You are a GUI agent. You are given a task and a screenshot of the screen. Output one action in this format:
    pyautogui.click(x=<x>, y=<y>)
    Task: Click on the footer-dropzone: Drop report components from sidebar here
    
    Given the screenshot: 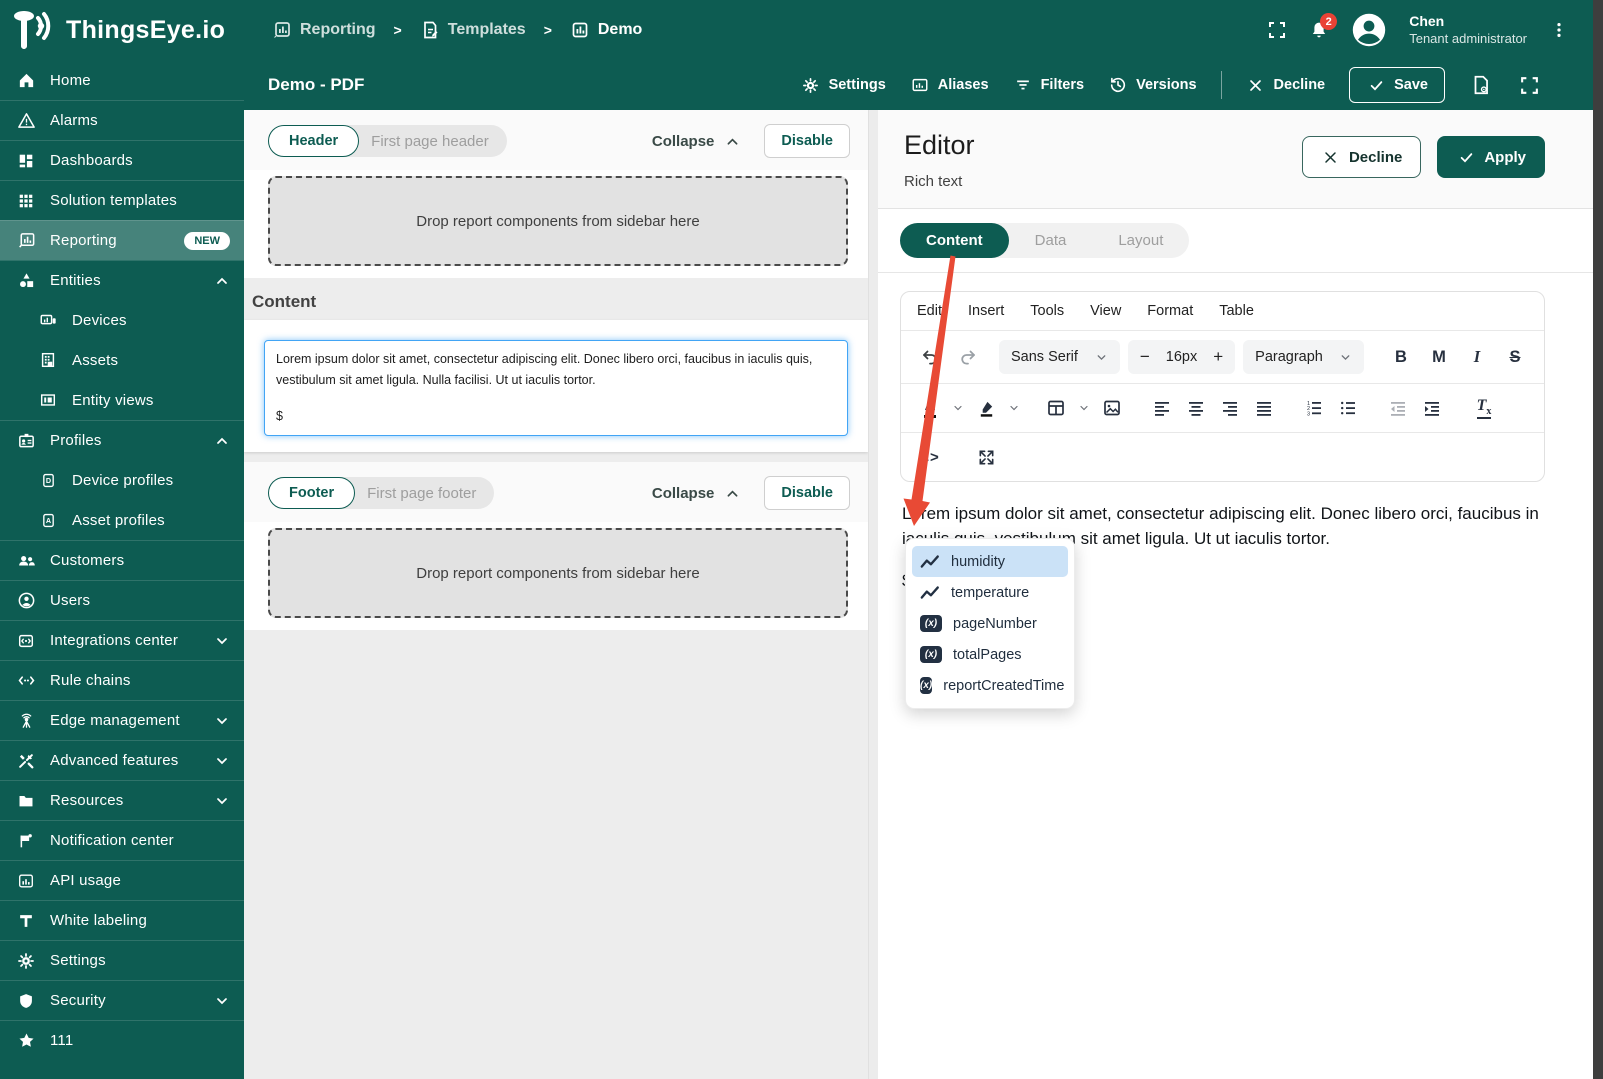 What is the action you would take?
    pyautogui.click(x=558, y=573)
    